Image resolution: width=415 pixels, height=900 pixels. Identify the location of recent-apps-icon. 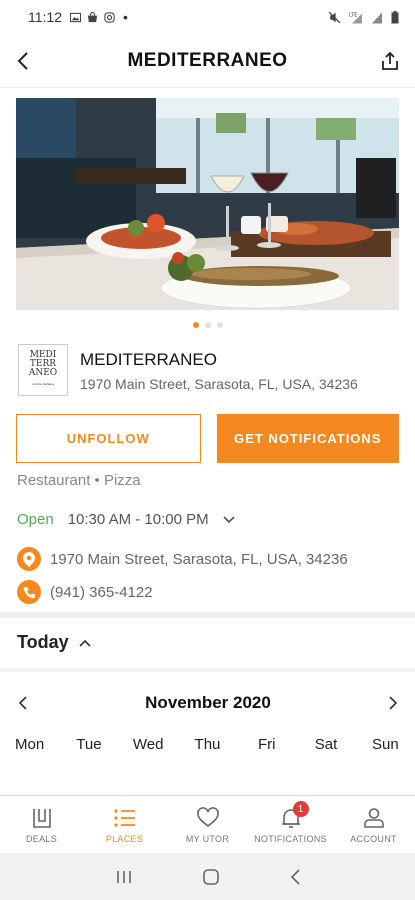
(124, 877).